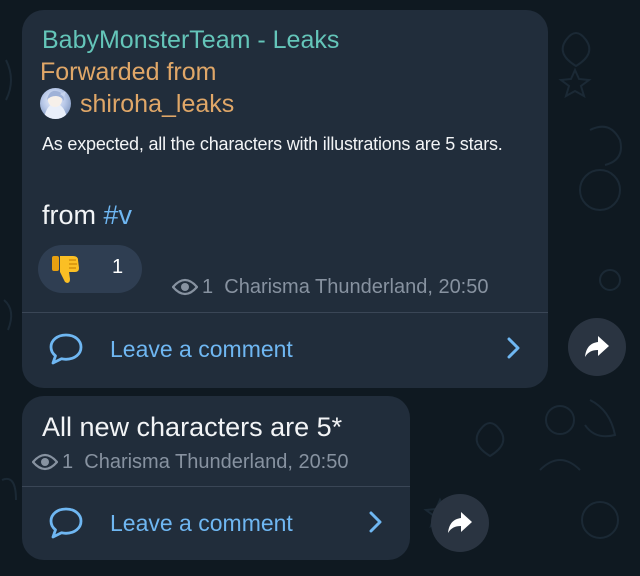  I want to click on reaction-count: 1, so click(118, 267).